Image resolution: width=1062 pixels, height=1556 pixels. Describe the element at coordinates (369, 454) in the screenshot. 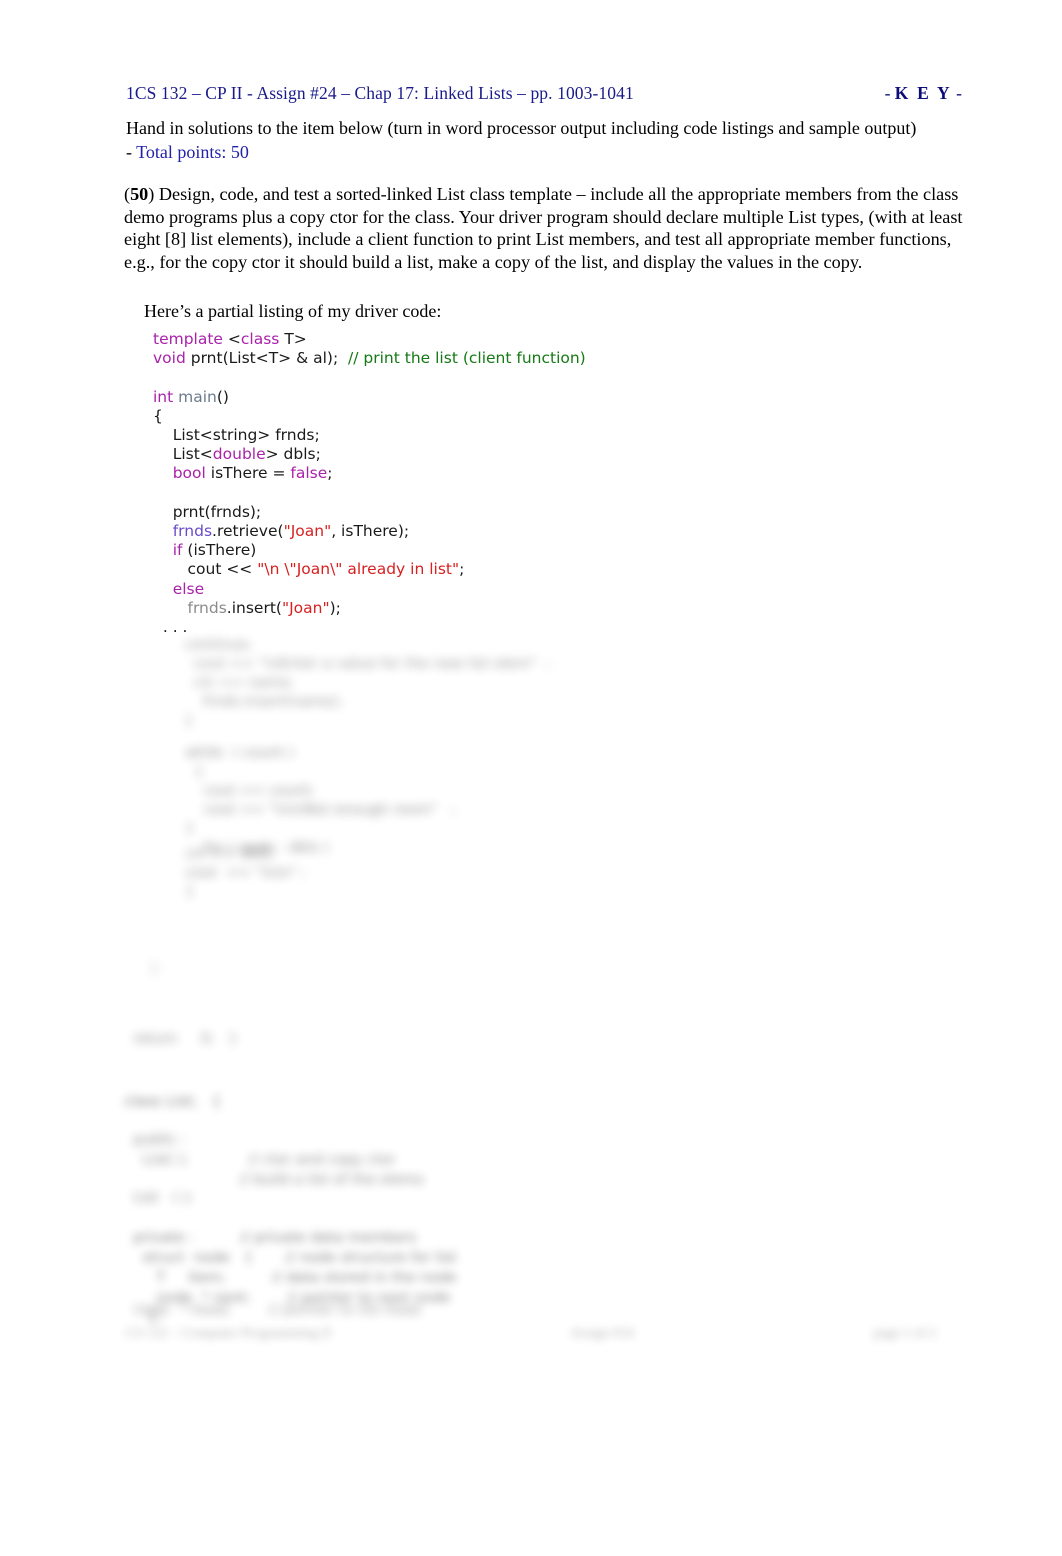

I see `line-list-double: List<double> dbls;` at that location.